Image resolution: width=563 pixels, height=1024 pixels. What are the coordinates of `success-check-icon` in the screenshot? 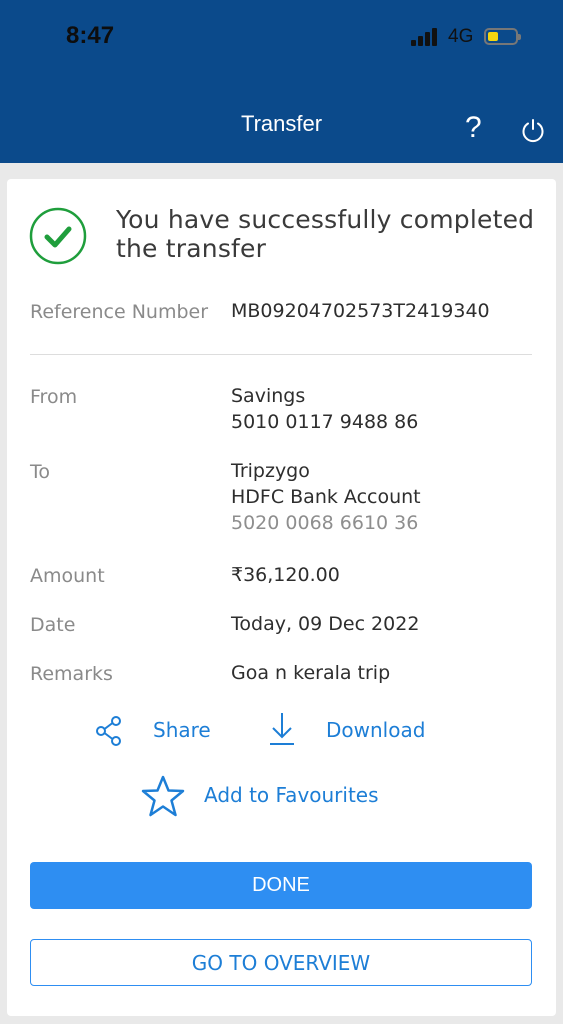 It's located at (58, 236).